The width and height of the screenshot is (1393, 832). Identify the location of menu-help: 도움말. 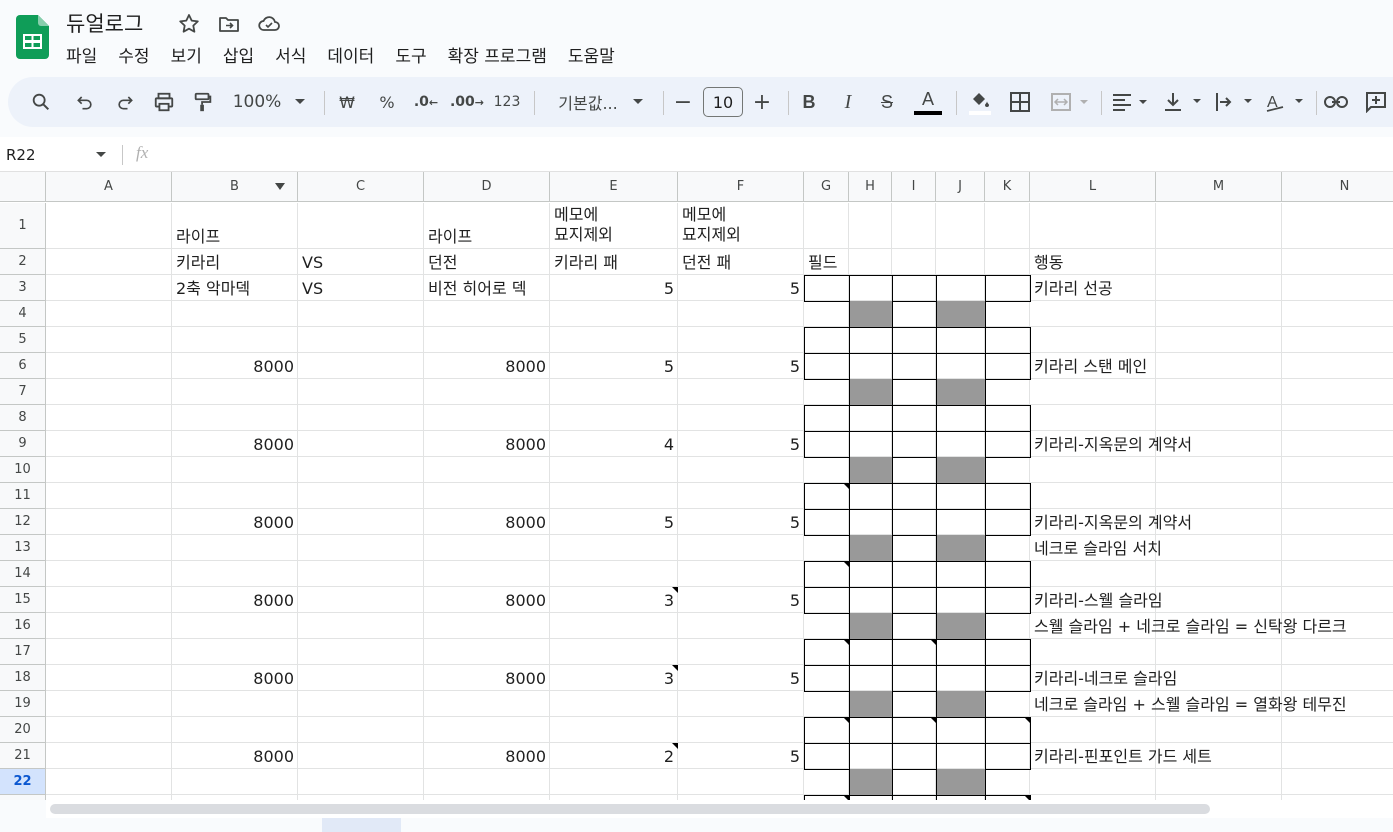
(596, 54).